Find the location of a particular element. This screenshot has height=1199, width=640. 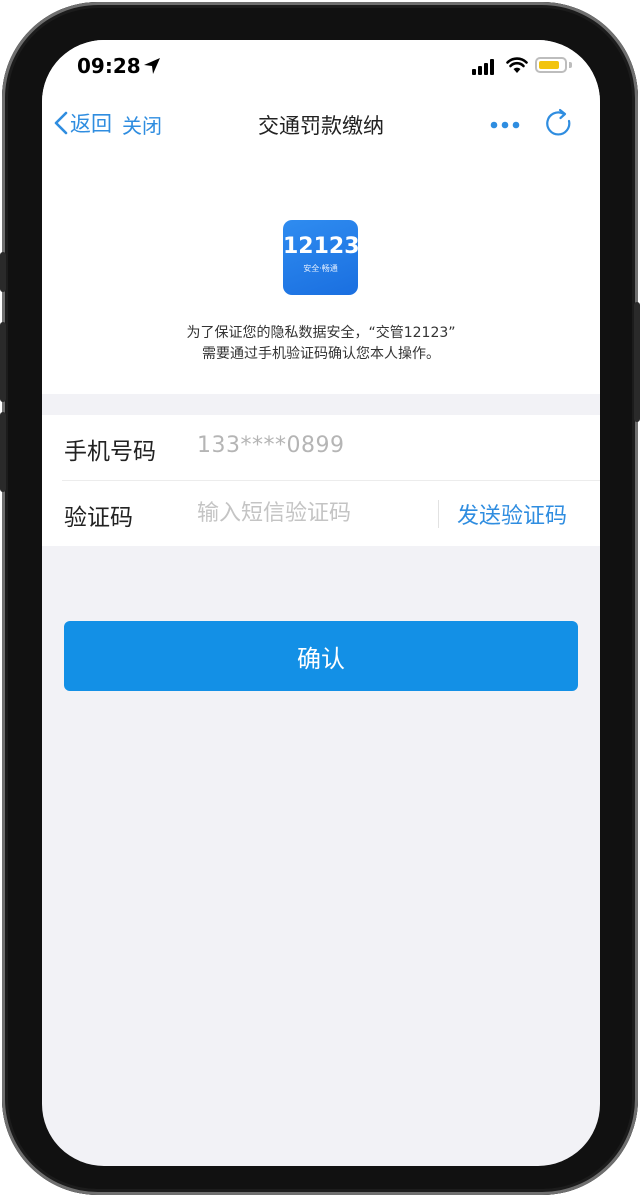

cellular-signal-icon is located at coordinates (483, 67).